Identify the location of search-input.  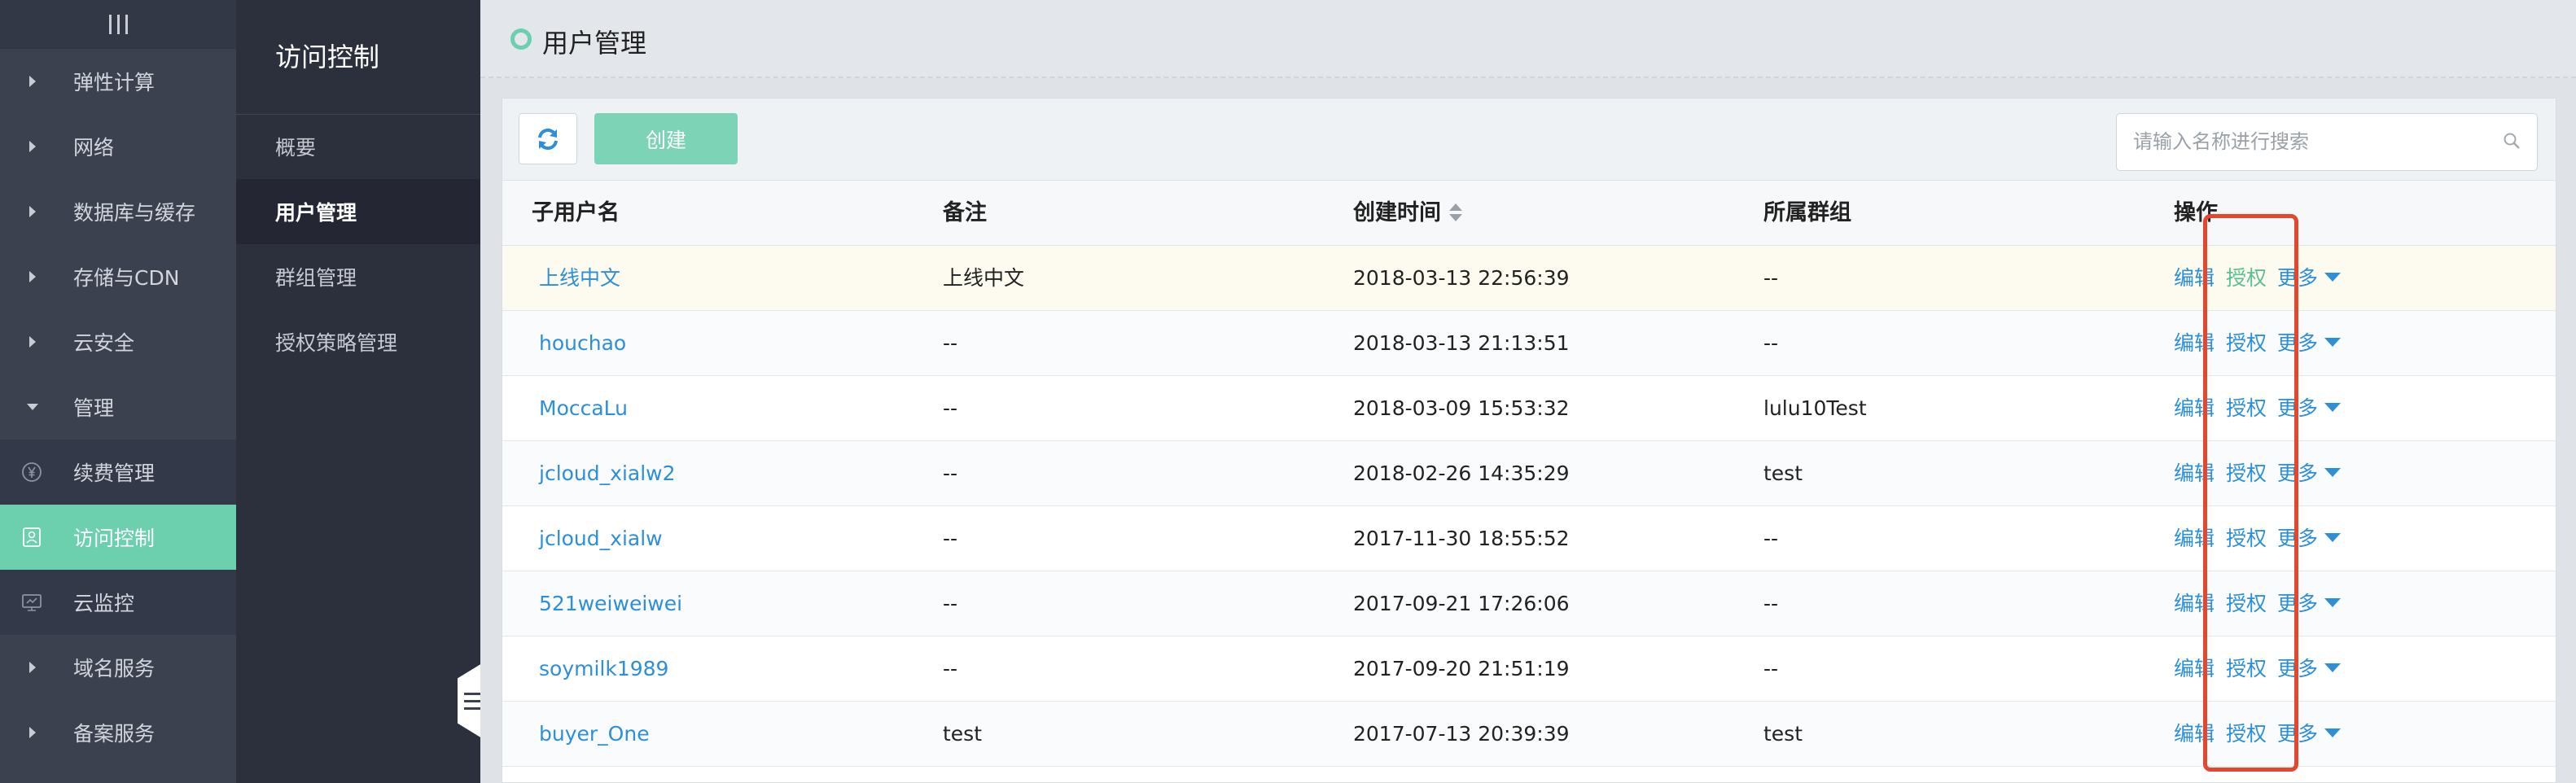
(2312, 142).